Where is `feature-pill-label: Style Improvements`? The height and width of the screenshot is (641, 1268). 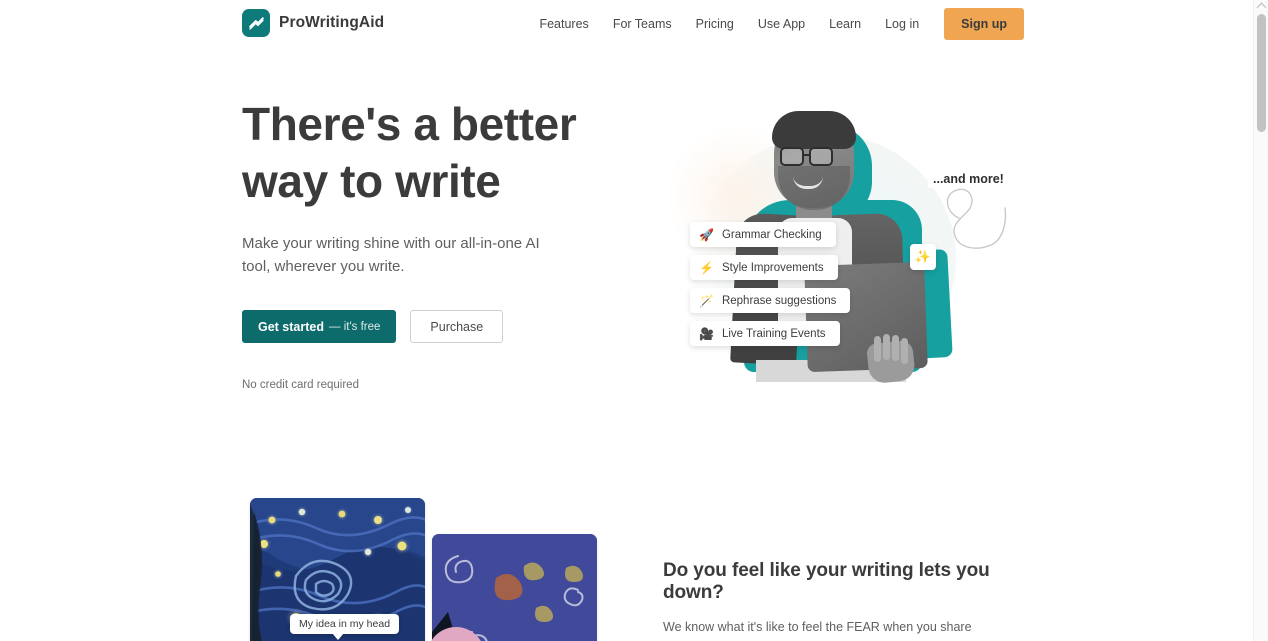 feature-pill-label: Style Improvements is located at coordinates (772, 267).